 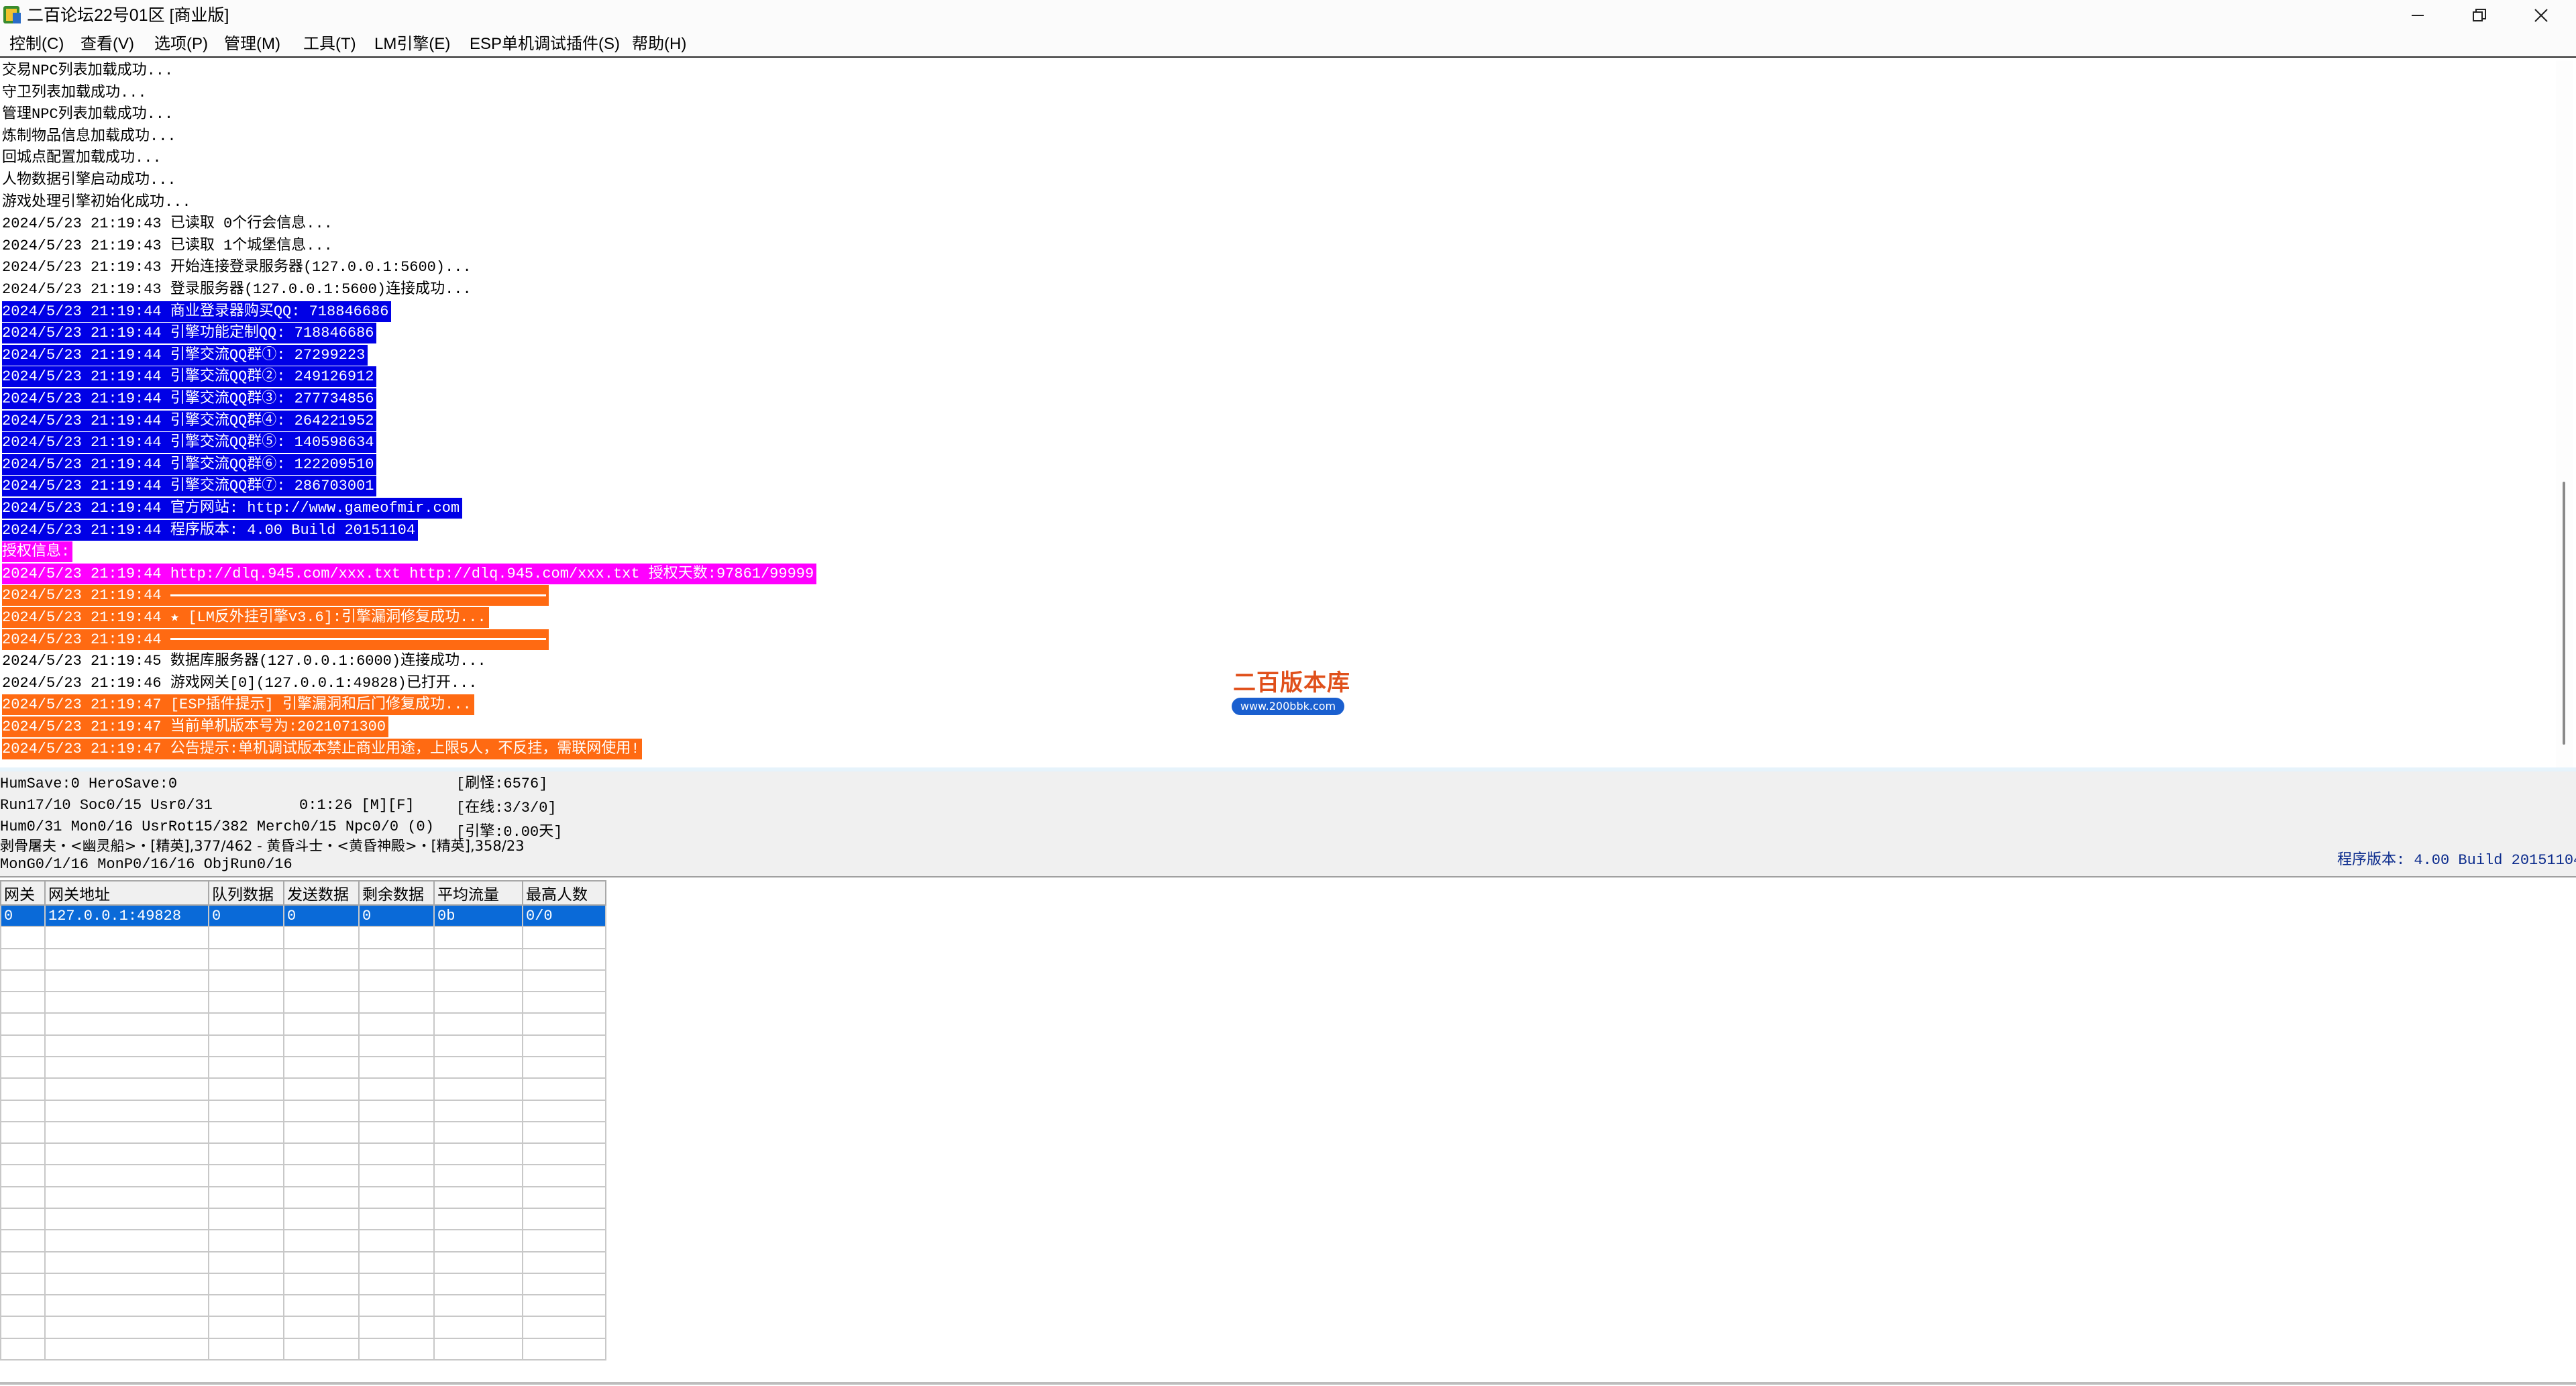 I want to click on table-cell: 127.0.0.1:49828, so click(x=126, y=916).